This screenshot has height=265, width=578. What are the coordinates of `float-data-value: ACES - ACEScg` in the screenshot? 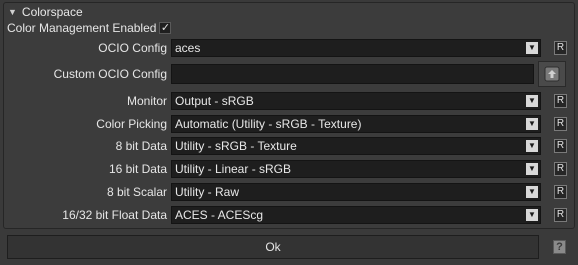 It's located at (219, 215).